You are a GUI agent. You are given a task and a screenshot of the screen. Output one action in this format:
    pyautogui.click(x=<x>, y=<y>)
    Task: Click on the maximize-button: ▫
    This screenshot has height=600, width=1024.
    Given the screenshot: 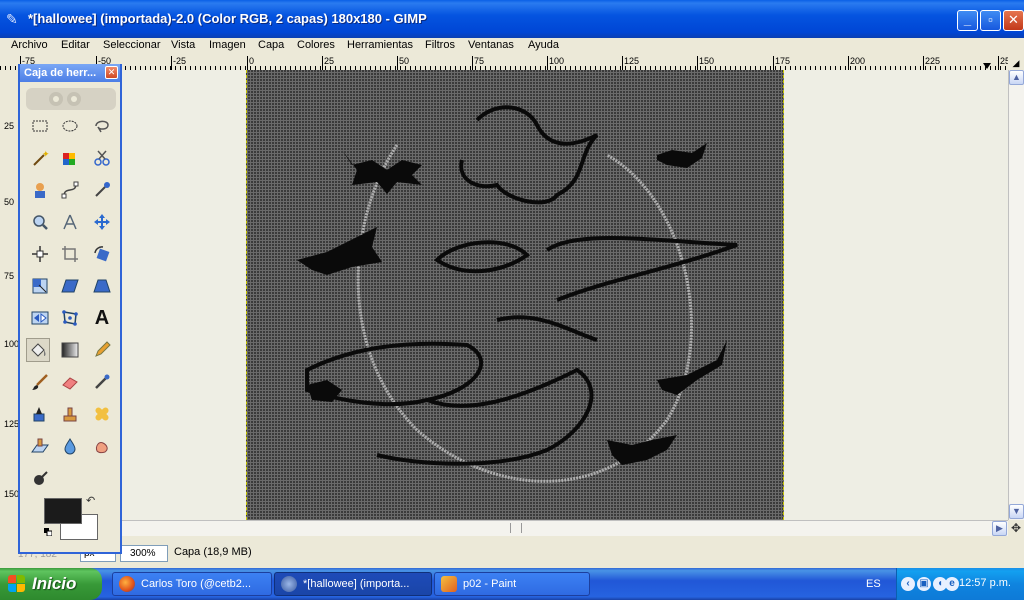 What is the action you would take?
    pyautogui.click(x=990, y=20)
    